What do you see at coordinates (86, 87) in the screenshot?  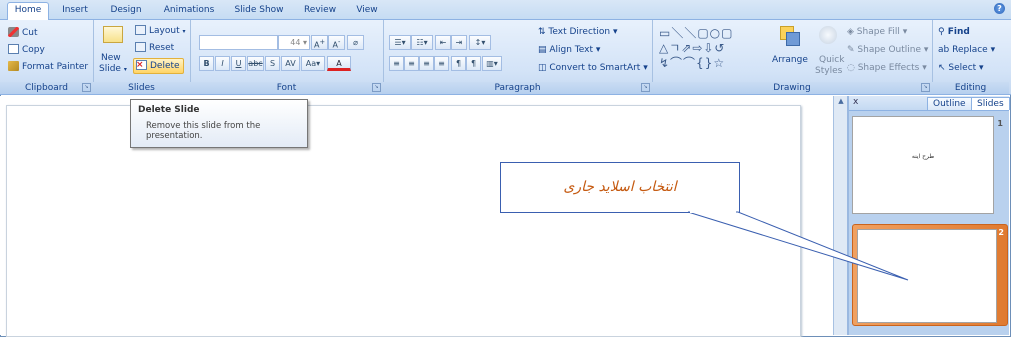 I see `clipboard-launcher-icon: ↘` at bounding box center [86, 87].